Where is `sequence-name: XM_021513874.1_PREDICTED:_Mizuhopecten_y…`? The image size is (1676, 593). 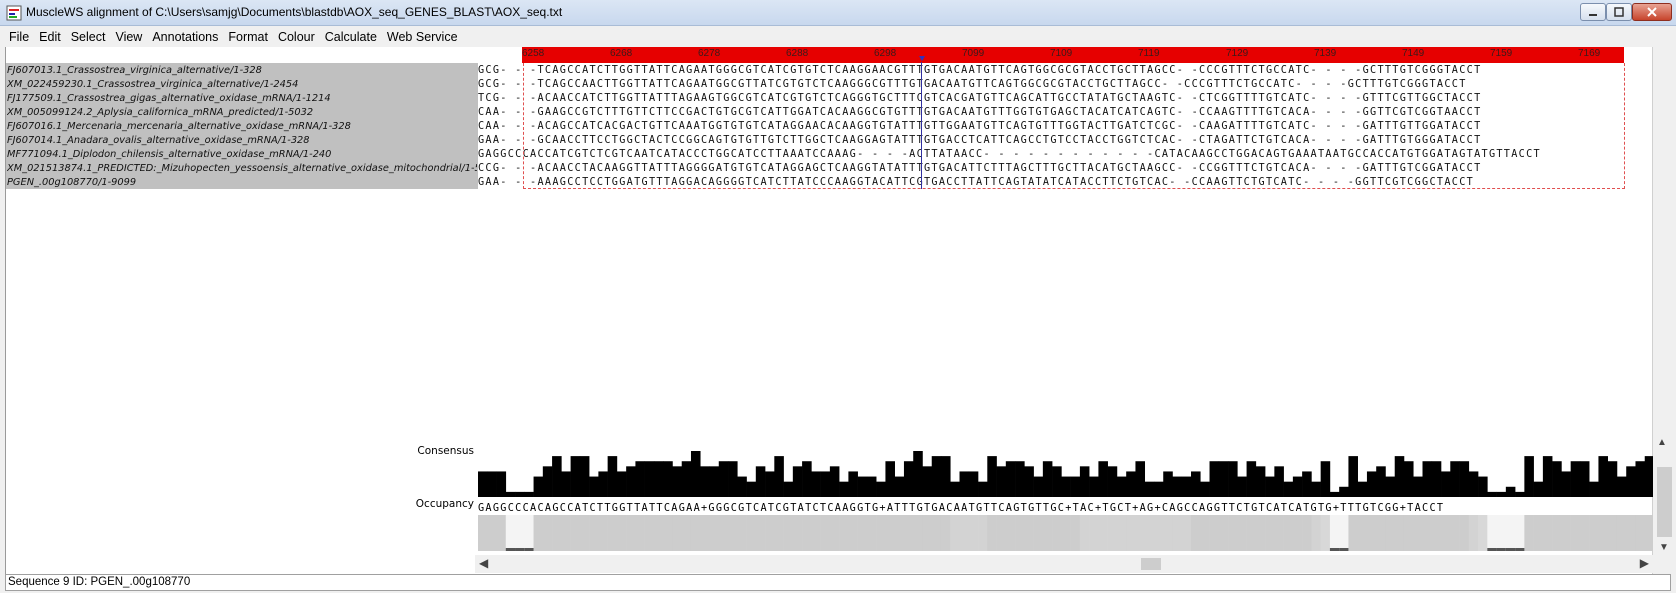 sequence-name: XM_021513874.1_PREDICTED:_Mizuhopecten_y… is located at coordinates (242, 169).